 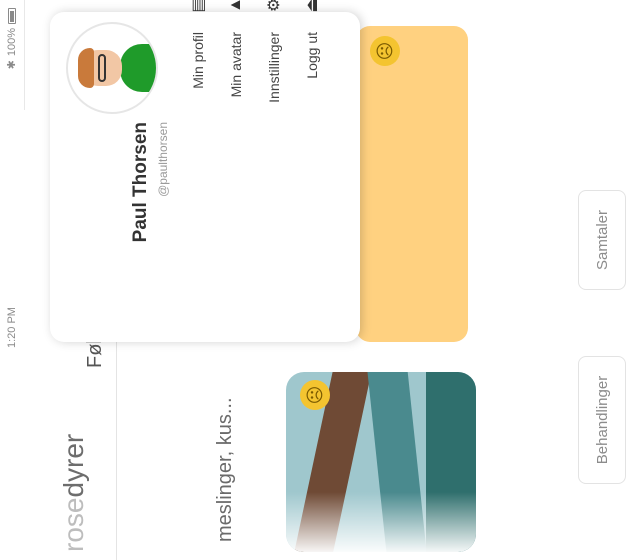 I want to click on menu-item-min-avatar: Min avatar ▲, so click(x=236, y=103).